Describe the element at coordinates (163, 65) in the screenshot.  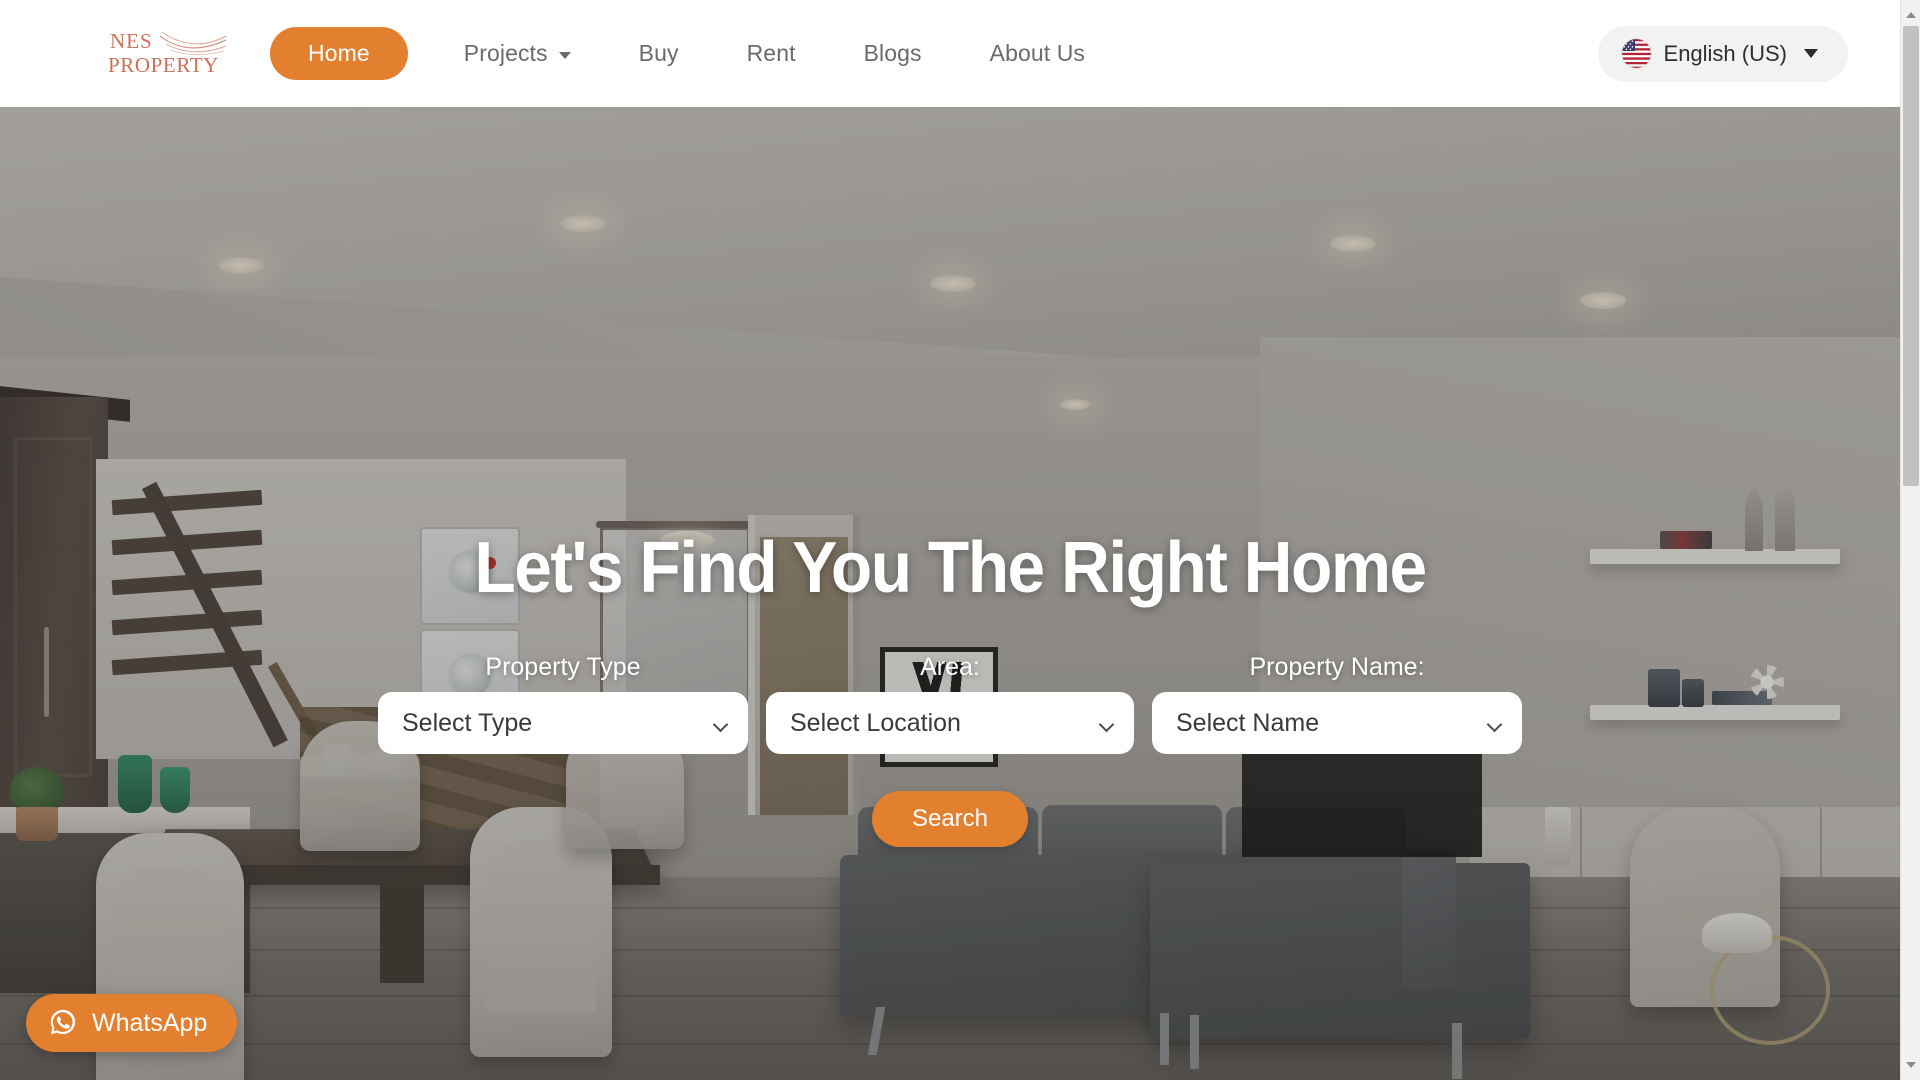
I see `svg-text: PROPERTY` at that location.